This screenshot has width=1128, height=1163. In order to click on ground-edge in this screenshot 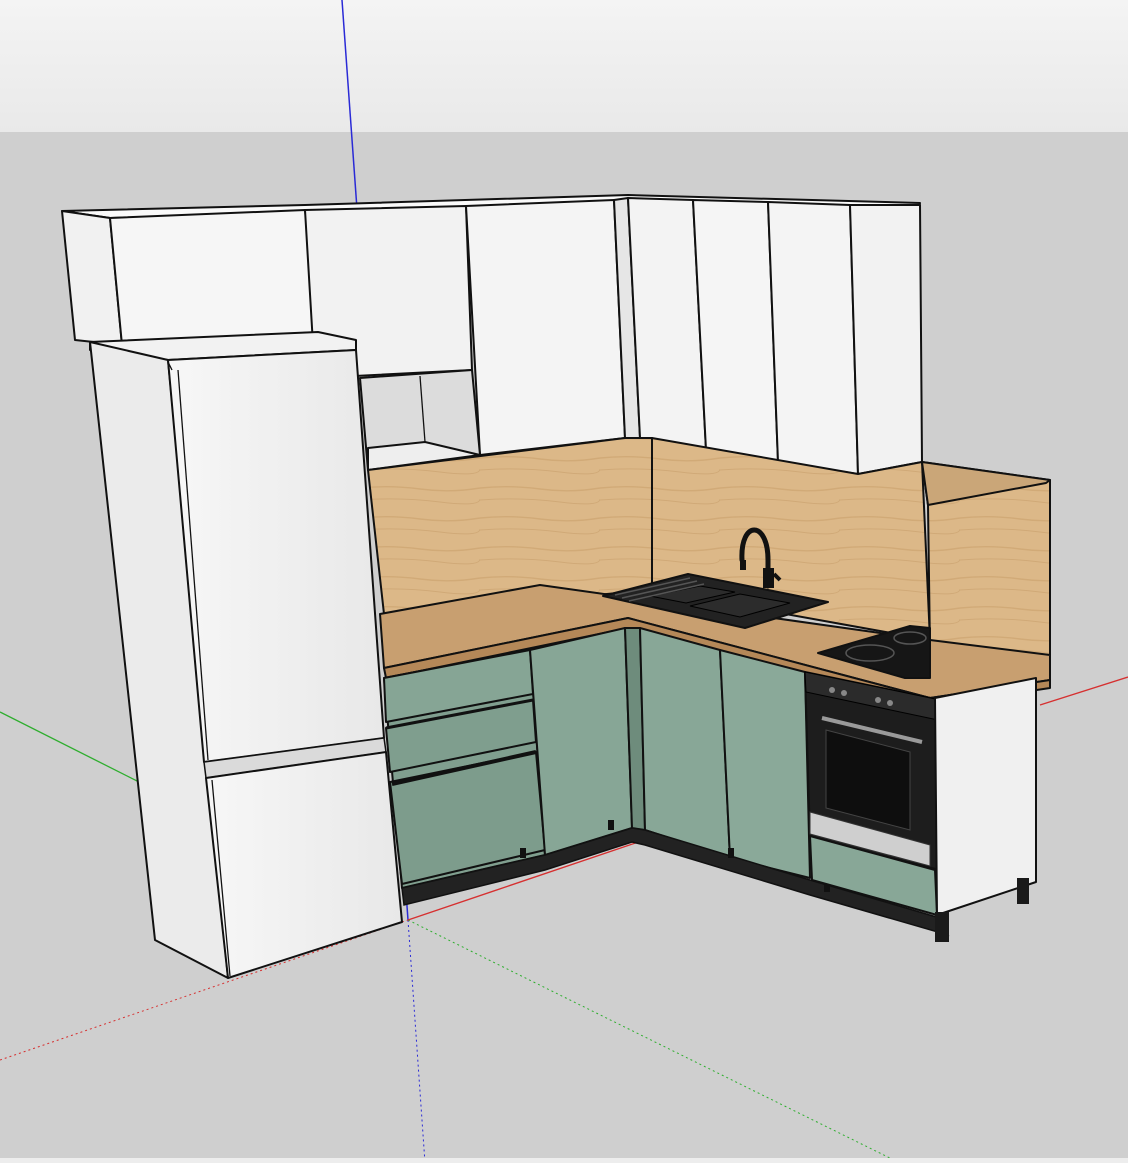, I will do `click(564, 1160)`.